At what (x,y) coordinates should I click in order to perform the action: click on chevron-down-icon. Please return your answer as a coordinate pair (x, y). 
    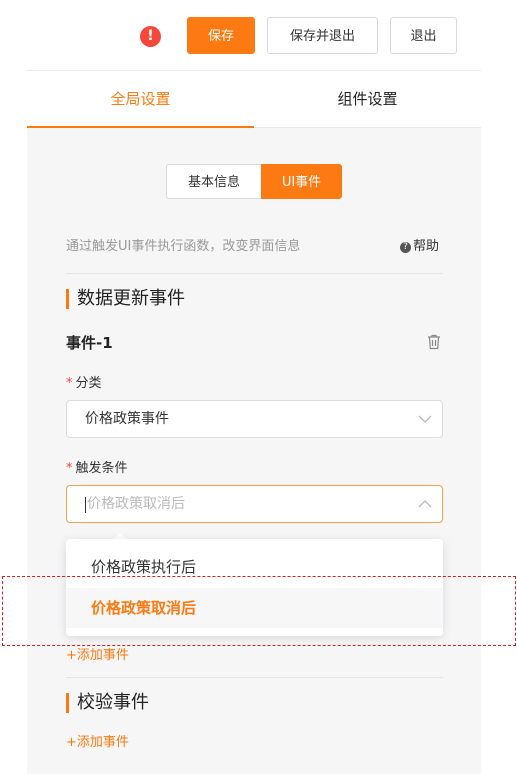
    Looking at the image, I should click on (425, 419).